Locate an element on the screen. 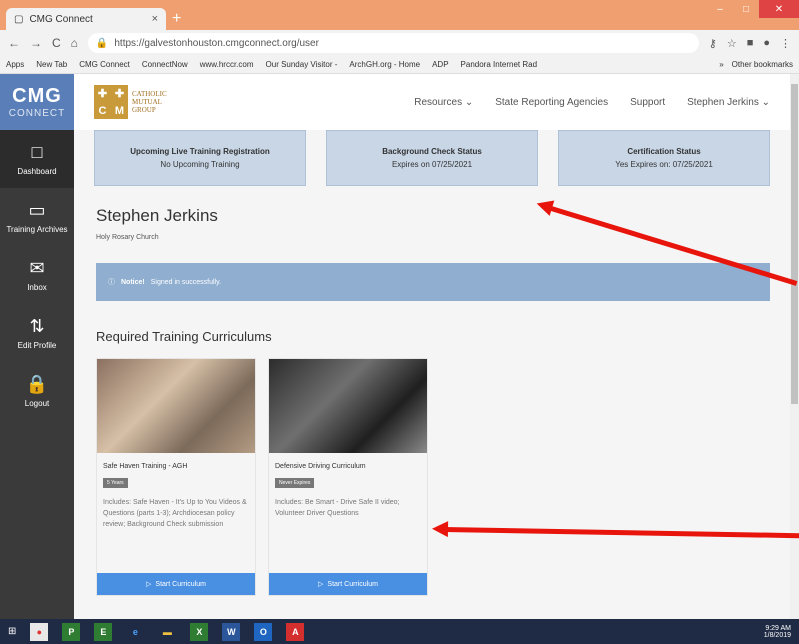  bookmark-hrccr: www.hrccr.com is located at coordinates (227, 64).